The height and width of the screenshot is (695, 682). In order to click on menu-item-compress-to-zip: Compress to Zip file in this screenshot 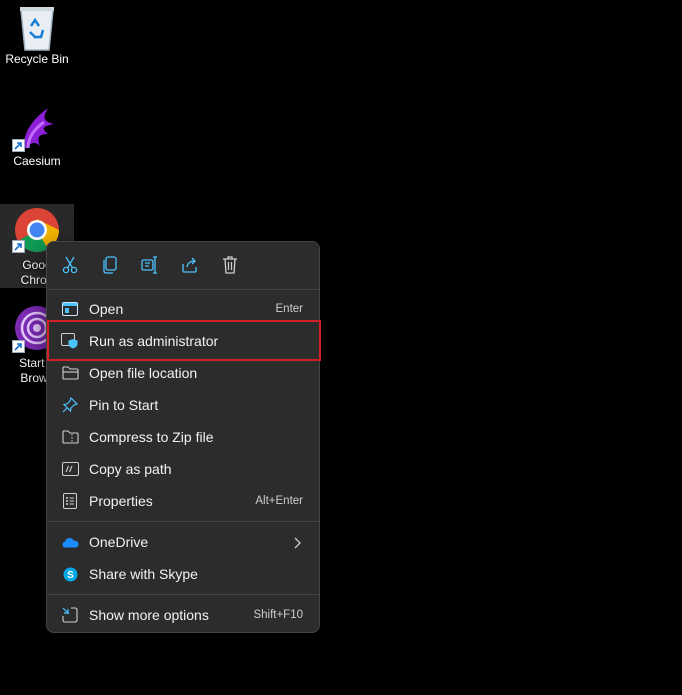, I will do `click(183, 437)`.